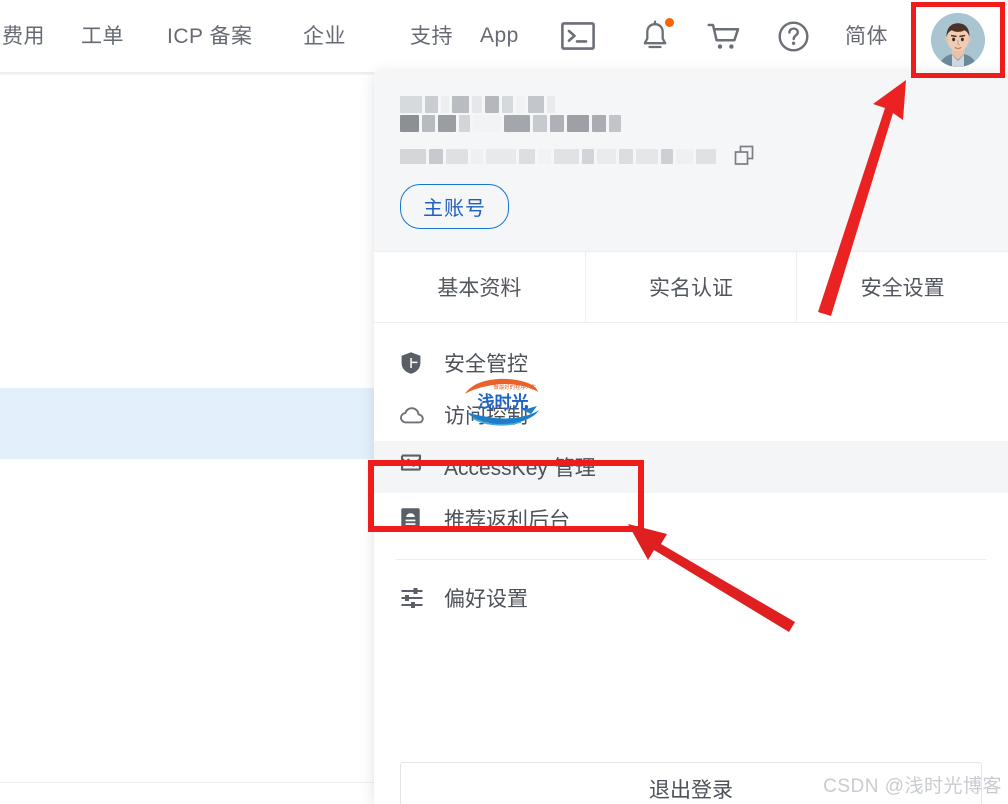 This screenshot has height=804, width=1008. What do you see at coordinates (189, 423) in the screenshot?
I see `highlighted-content-row` at bounding box center [189, 423].